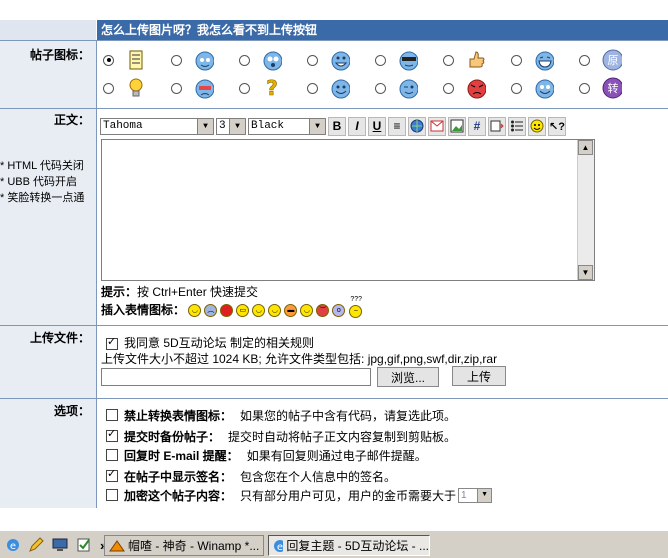 This screenshot has width=668, height=558. I want to click on backup-checkbox, so click(112, 434).